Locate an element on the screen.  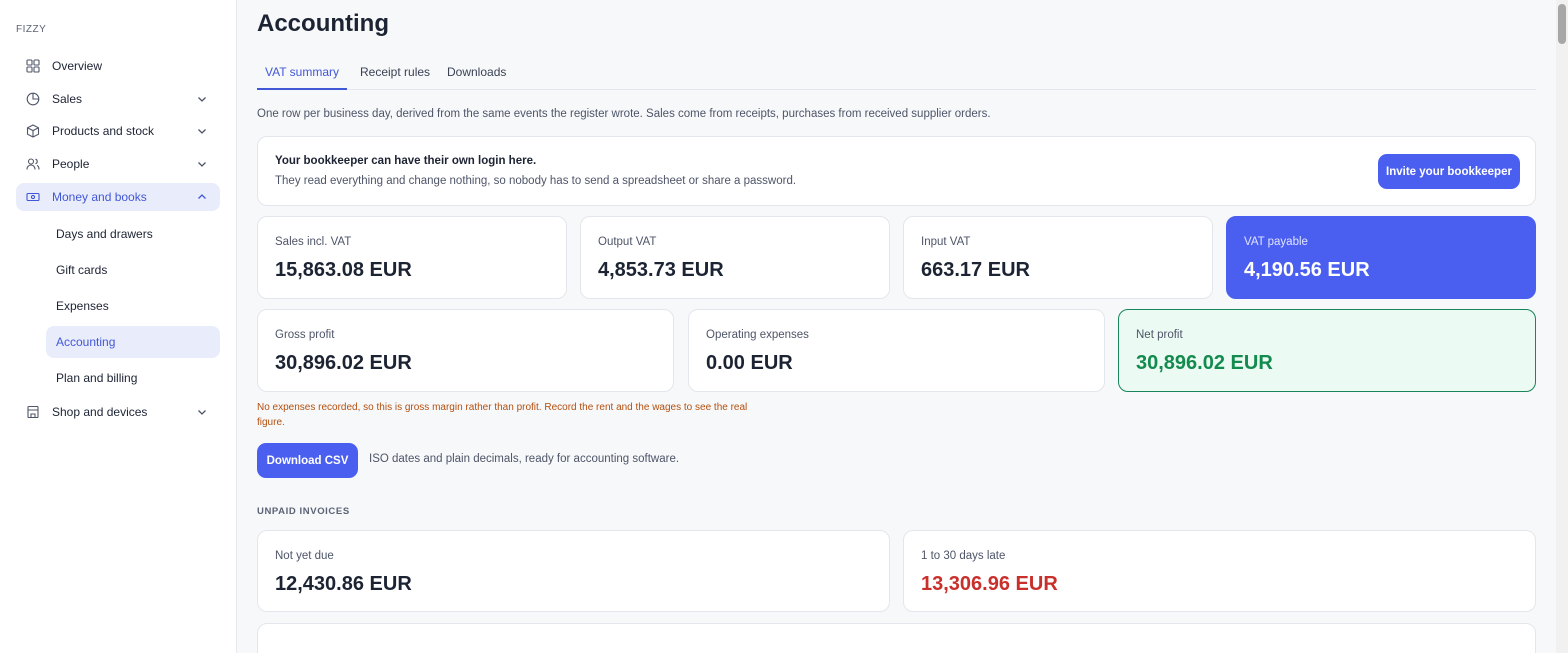
stat-label: 1 to 30 days late is located at coordinates (963, 556).